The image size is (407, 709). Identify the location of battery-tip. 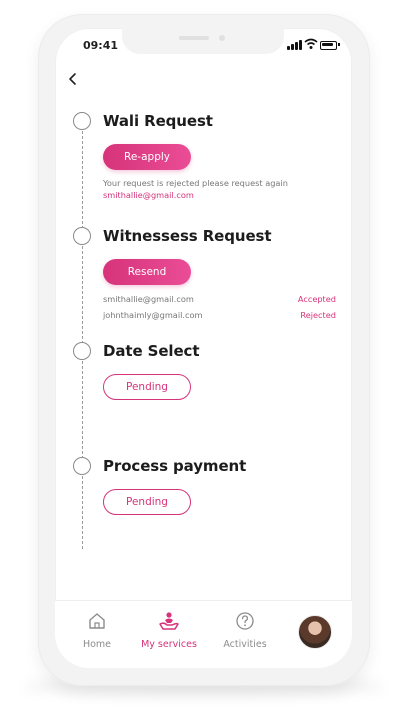
(339, 44).